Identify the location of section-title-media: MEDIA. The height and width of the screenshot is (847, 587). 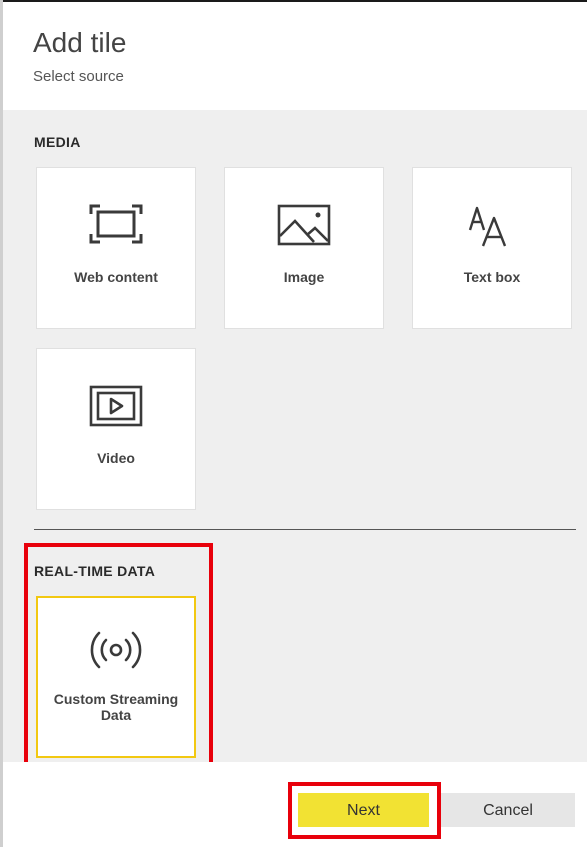
(57, 142).